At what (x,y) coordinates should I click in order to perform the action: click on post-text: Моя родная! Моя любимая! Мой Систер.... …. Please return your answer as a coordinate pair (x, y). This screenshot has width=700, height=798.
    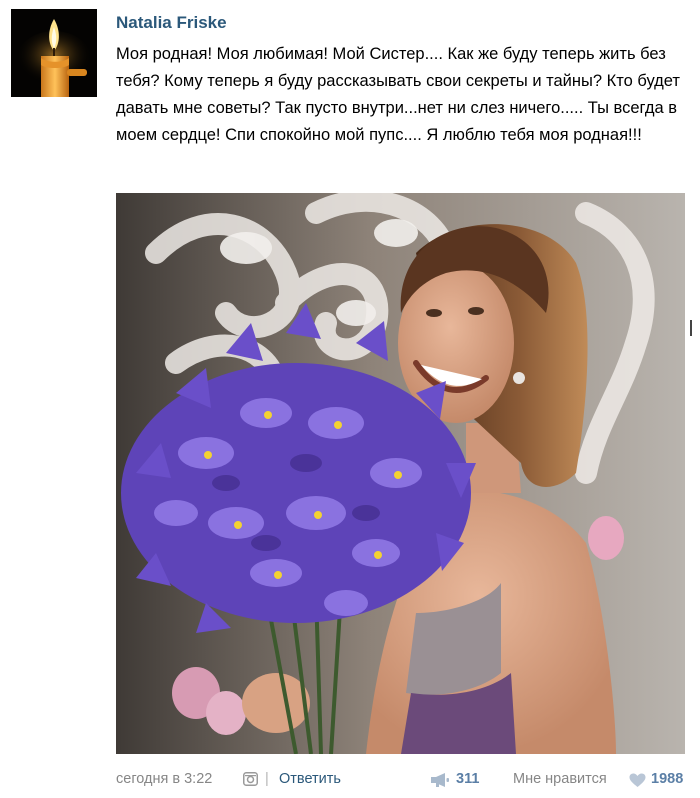
    Looking at the image, I should click on (398, 94).